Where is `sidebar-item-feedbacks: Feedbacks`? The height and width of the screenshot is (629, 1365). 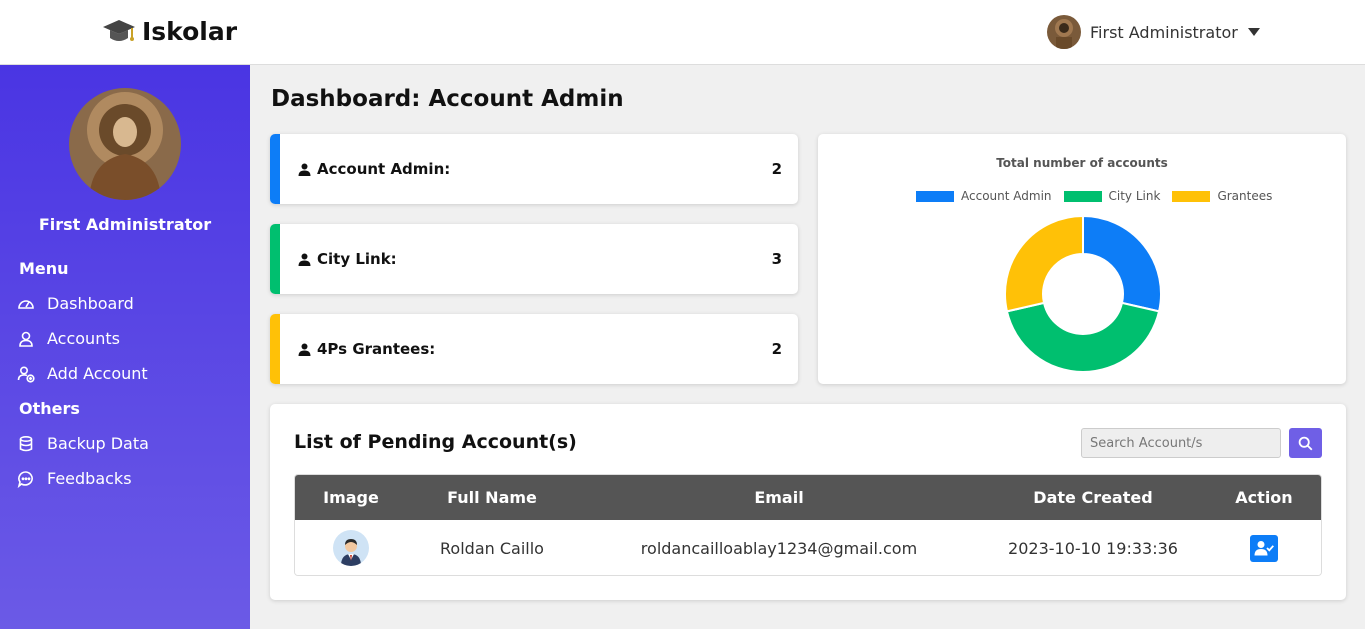 sidebar-item-feedbacks: Feedbacks is located at coordinates (74, 478).